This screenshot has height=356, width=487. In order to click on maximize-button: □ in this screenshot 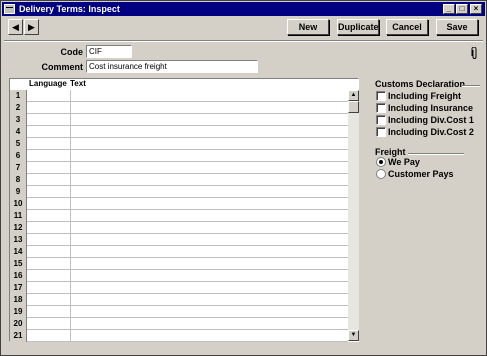, I will do `click(462, 9)`.